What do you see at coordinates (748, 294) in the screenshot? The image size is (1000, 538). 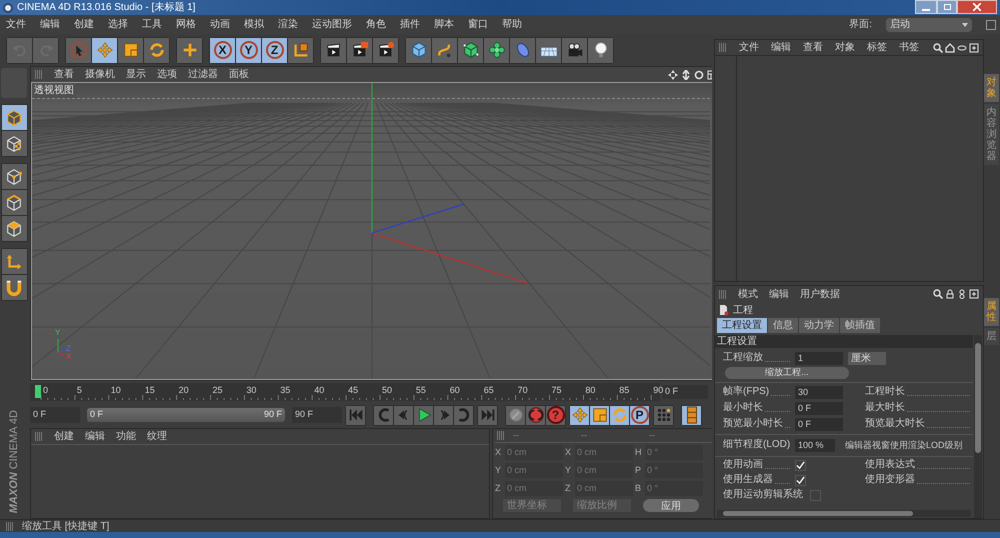 I see `menu-item: 模式` at bounding box center [748, 294].